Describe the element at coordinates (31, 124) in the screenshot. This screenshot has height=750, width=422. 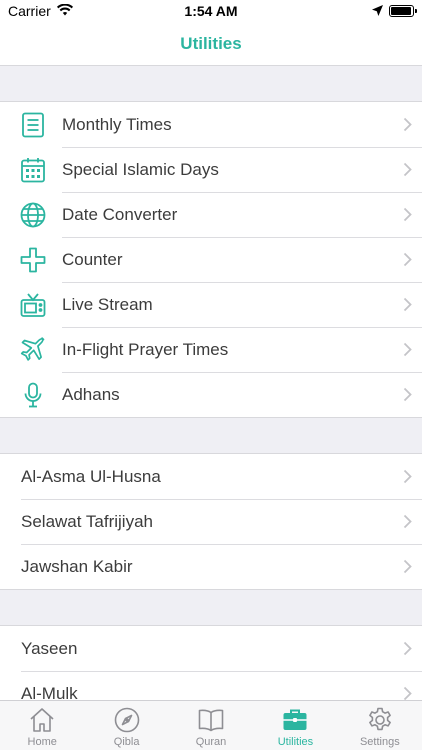
I see `list-document-icon` at that location.